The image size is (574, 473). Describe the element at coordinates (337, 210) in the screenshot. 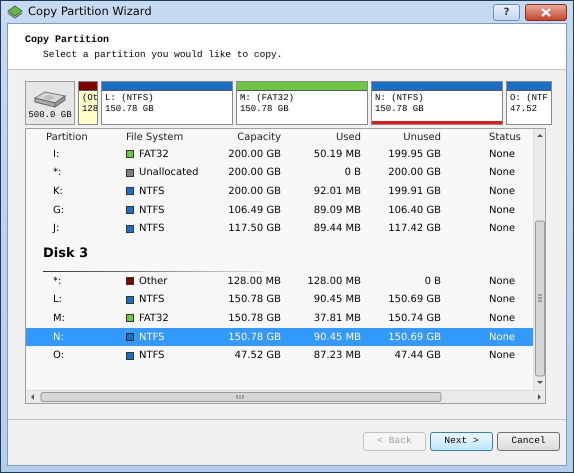

I see `table-cell: 89.09 MB` at that location.